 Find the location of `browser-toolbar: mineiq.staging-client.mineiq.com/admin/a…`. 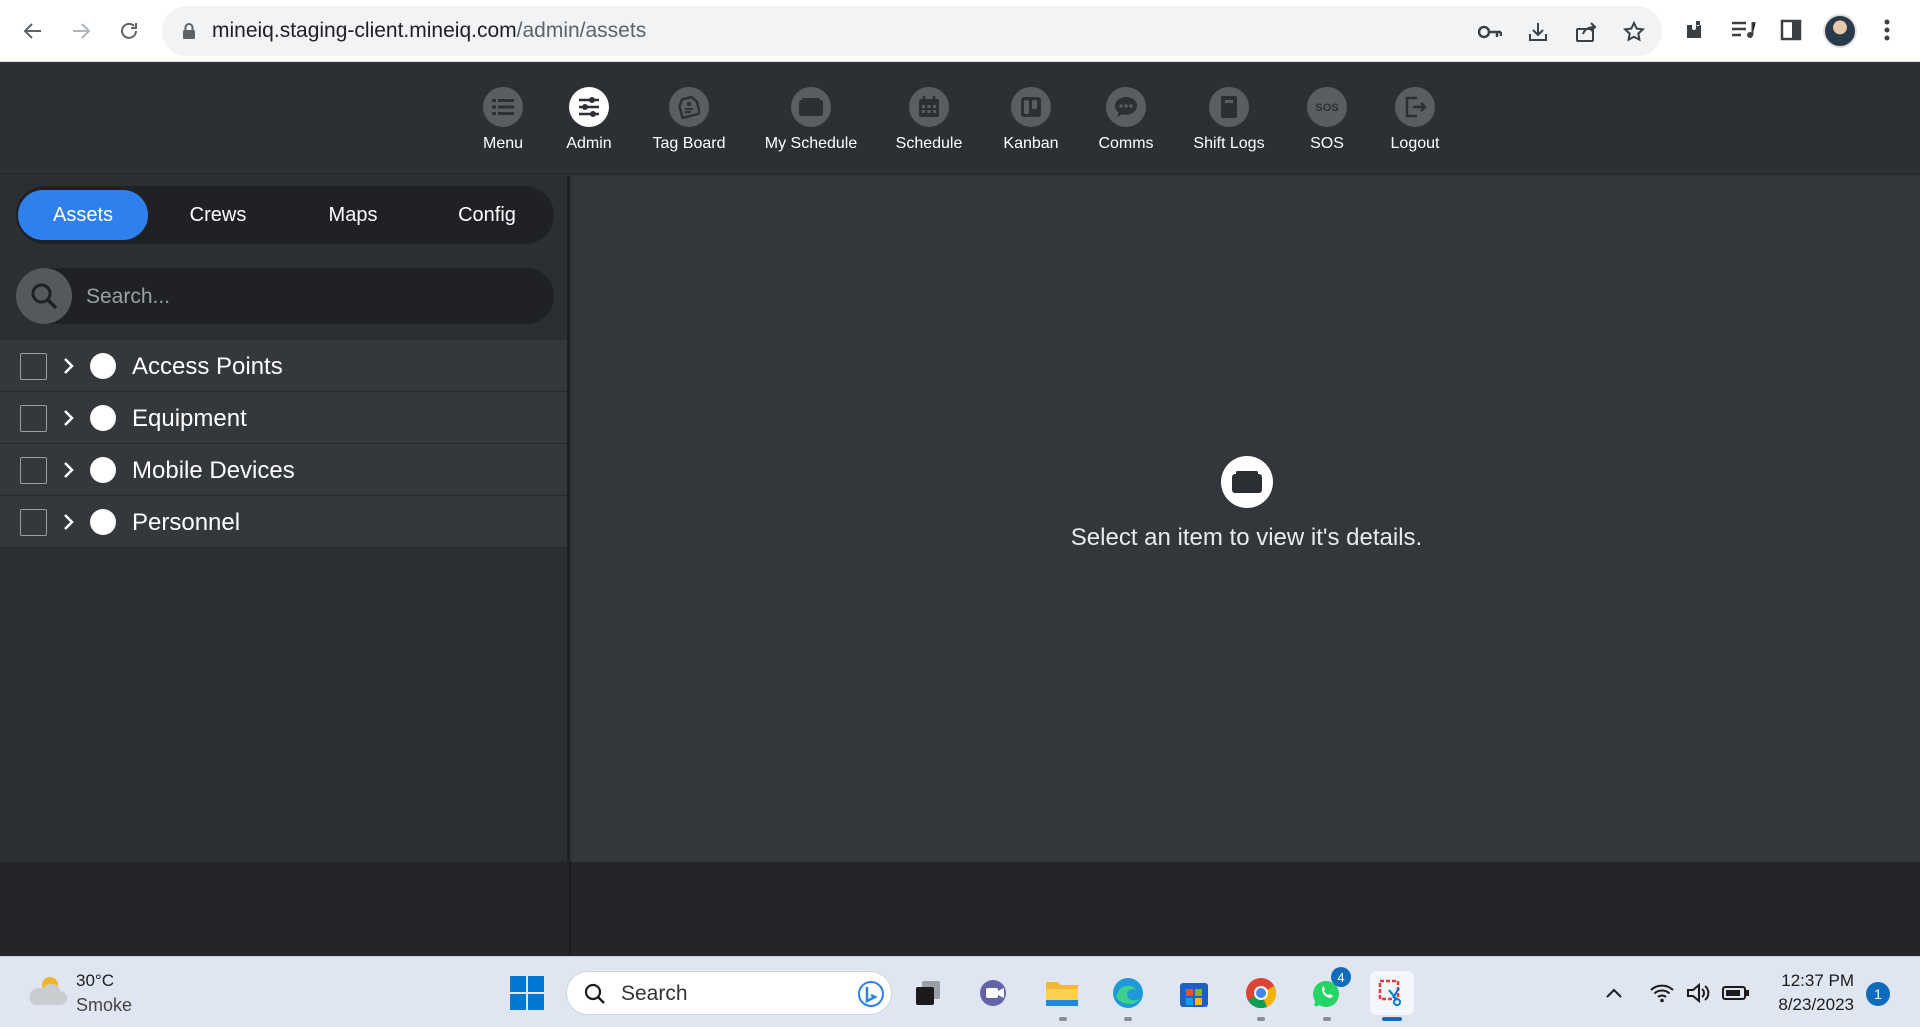

browser-toolbar: mineiq.staging-client.mineiq.com/admin/a… is located at coordinates (960, 31).